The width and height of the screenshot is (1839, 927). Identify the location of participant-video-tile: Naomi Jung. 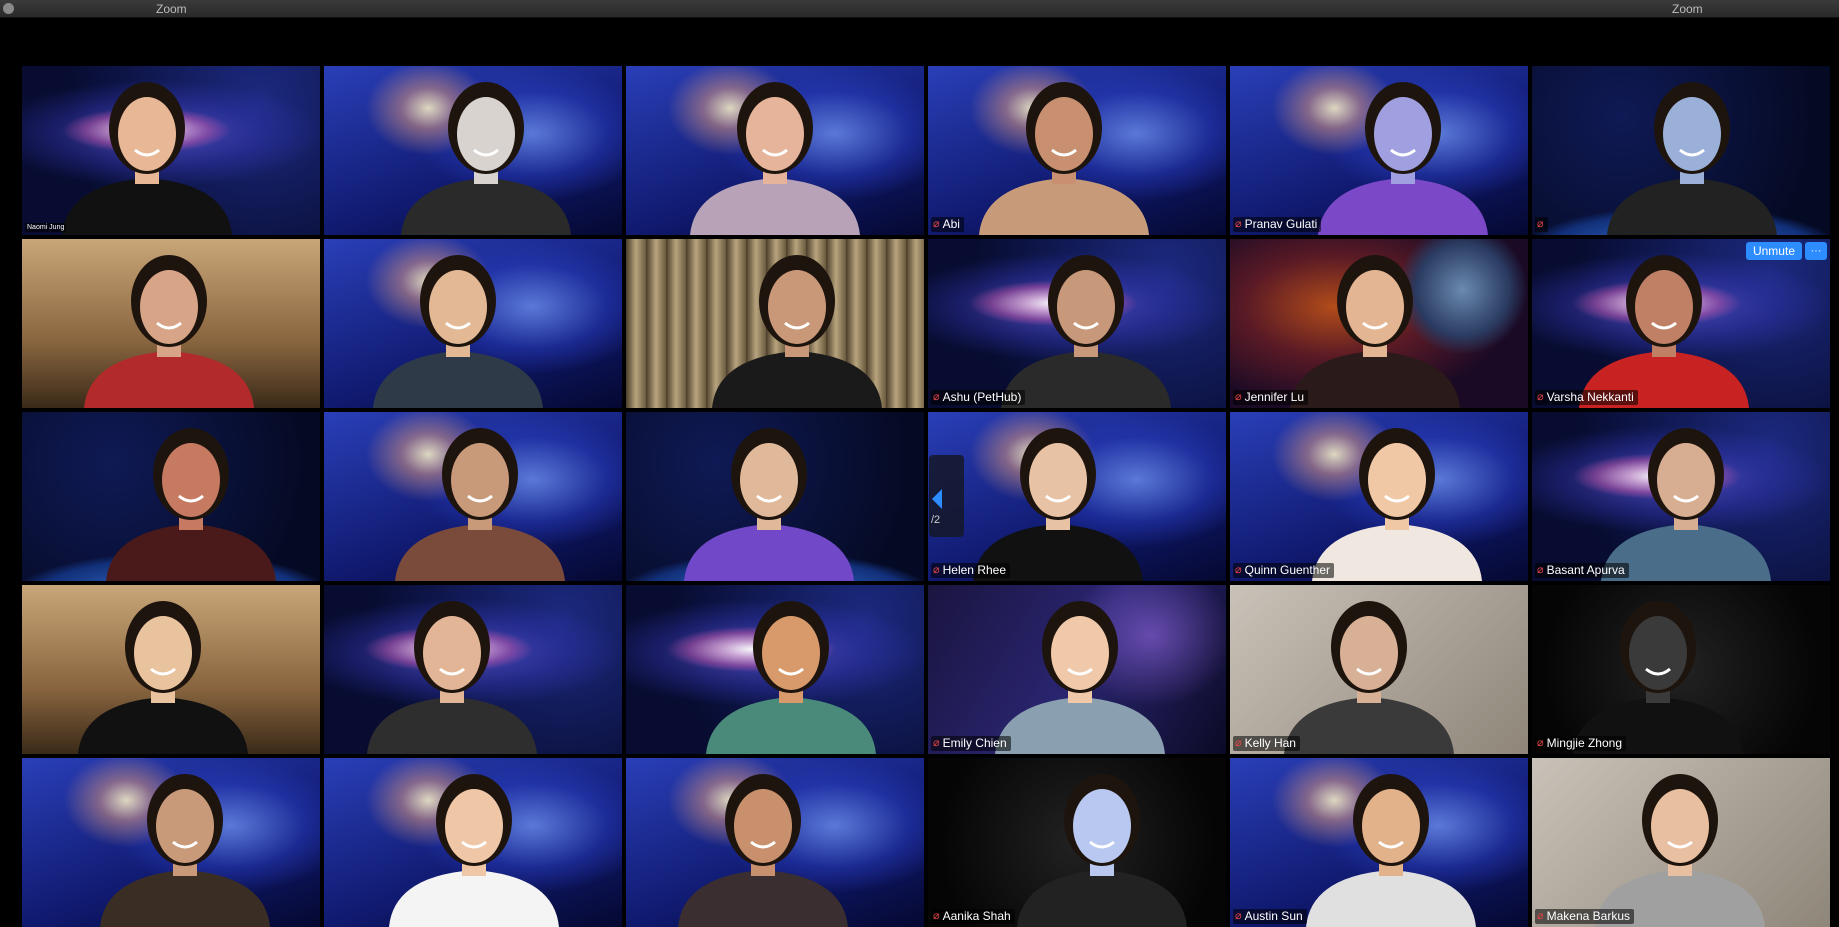
(171, 150).